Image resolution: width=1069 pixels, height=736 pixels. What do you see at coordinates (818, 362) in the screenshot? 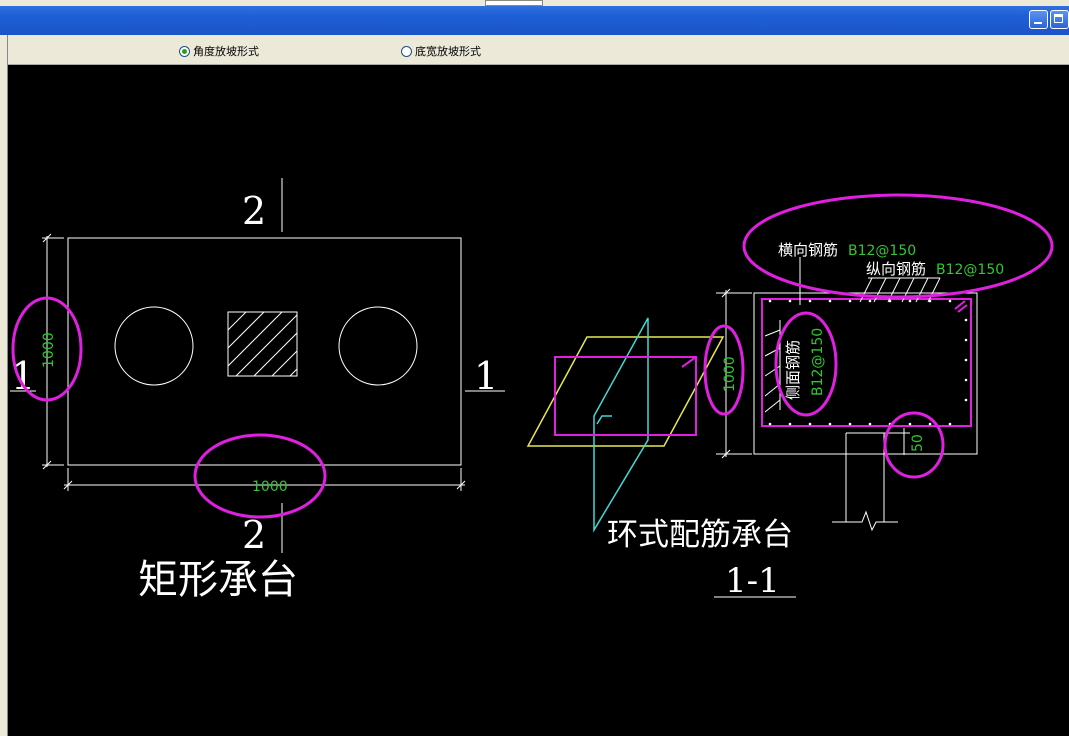
I see `side-rebar-value: B12@150` at bounding box center [818, 362].